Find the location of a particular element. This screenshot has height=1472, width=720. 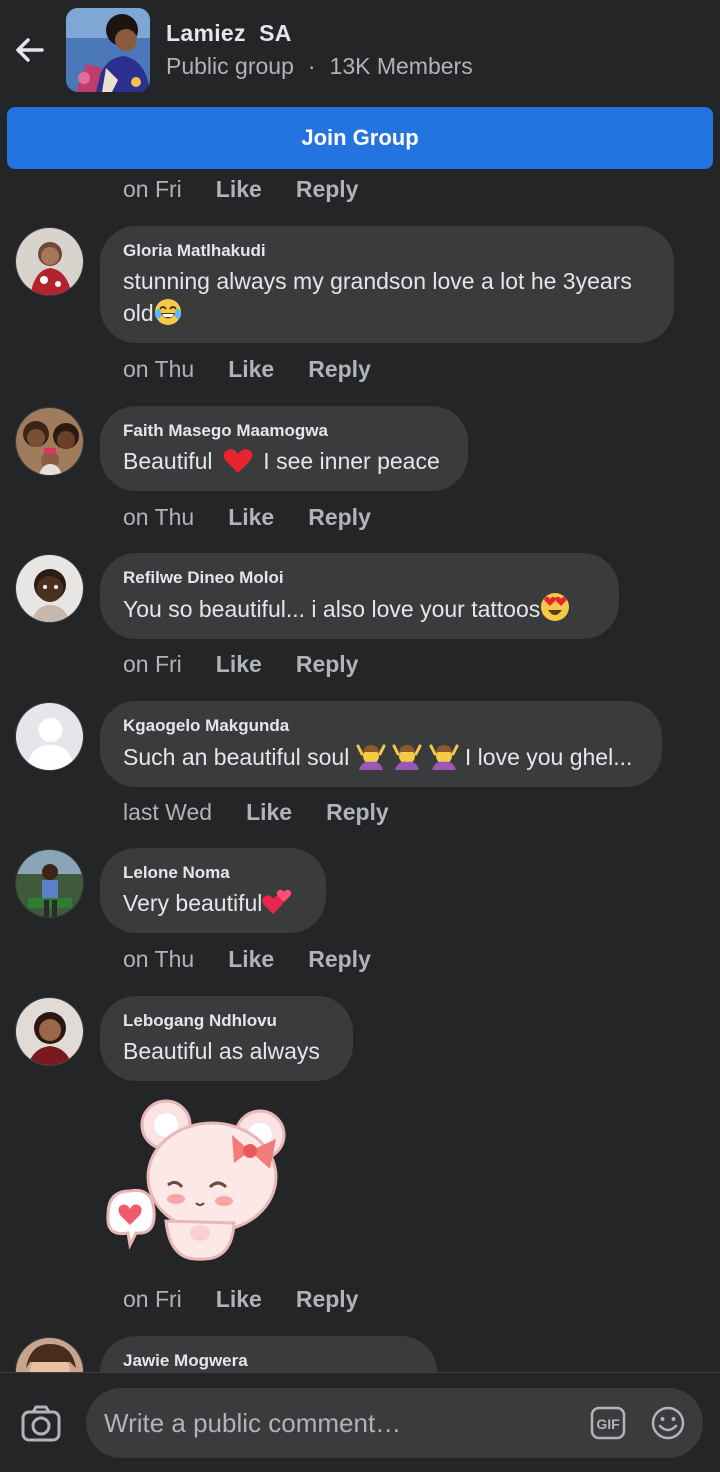

comment-text: Beautiful as always is located at coordinates (221, 1051).